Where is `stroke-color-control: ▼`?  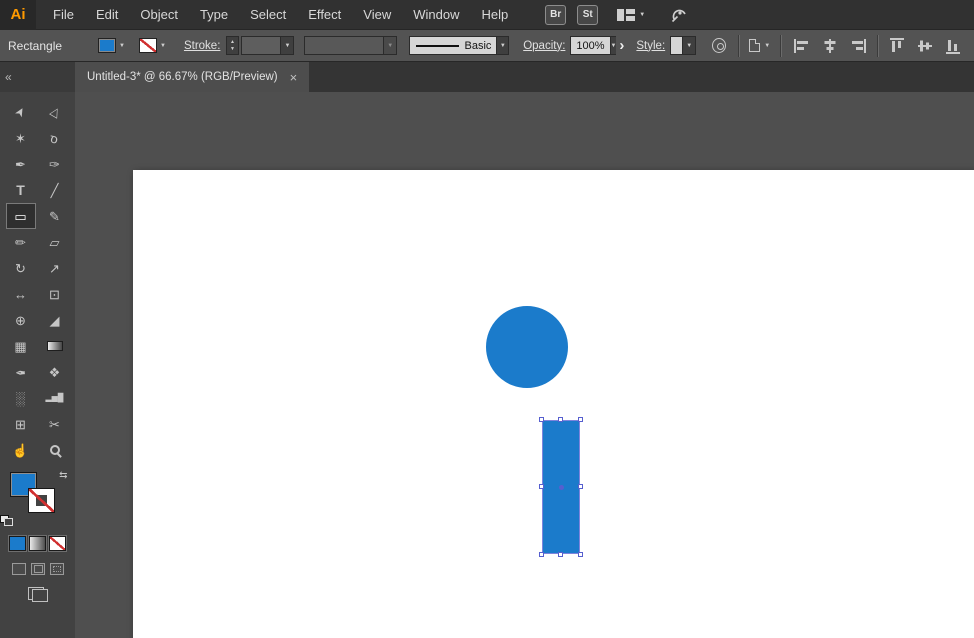 stroke-color-control: ▼ is located at coordinates (152, 45).